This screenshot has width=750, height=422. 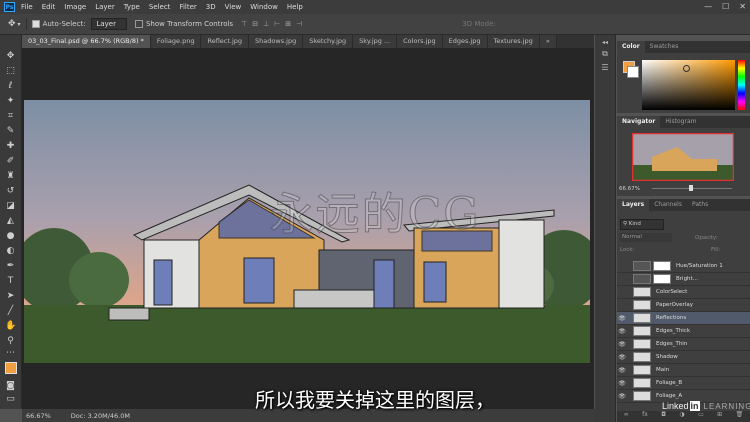 I want to click on menu-image: Image, so click(x=75, y=7).